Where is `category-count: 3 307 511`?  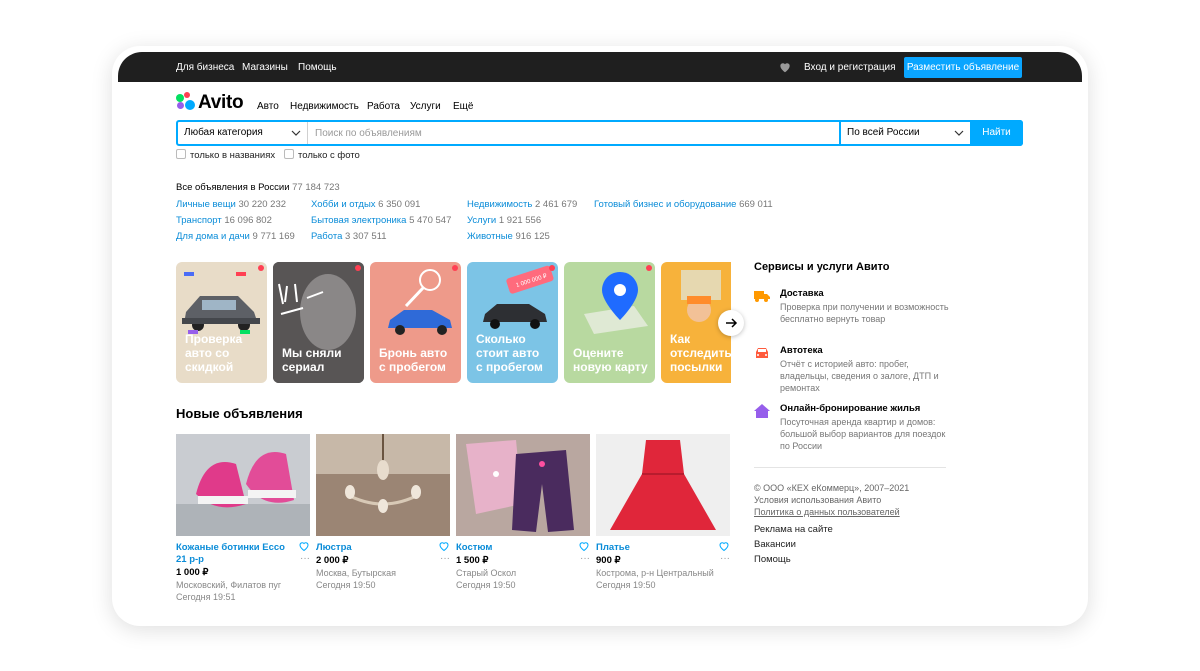
category-count: 3 307 511 is located at coordinates (366, 236).